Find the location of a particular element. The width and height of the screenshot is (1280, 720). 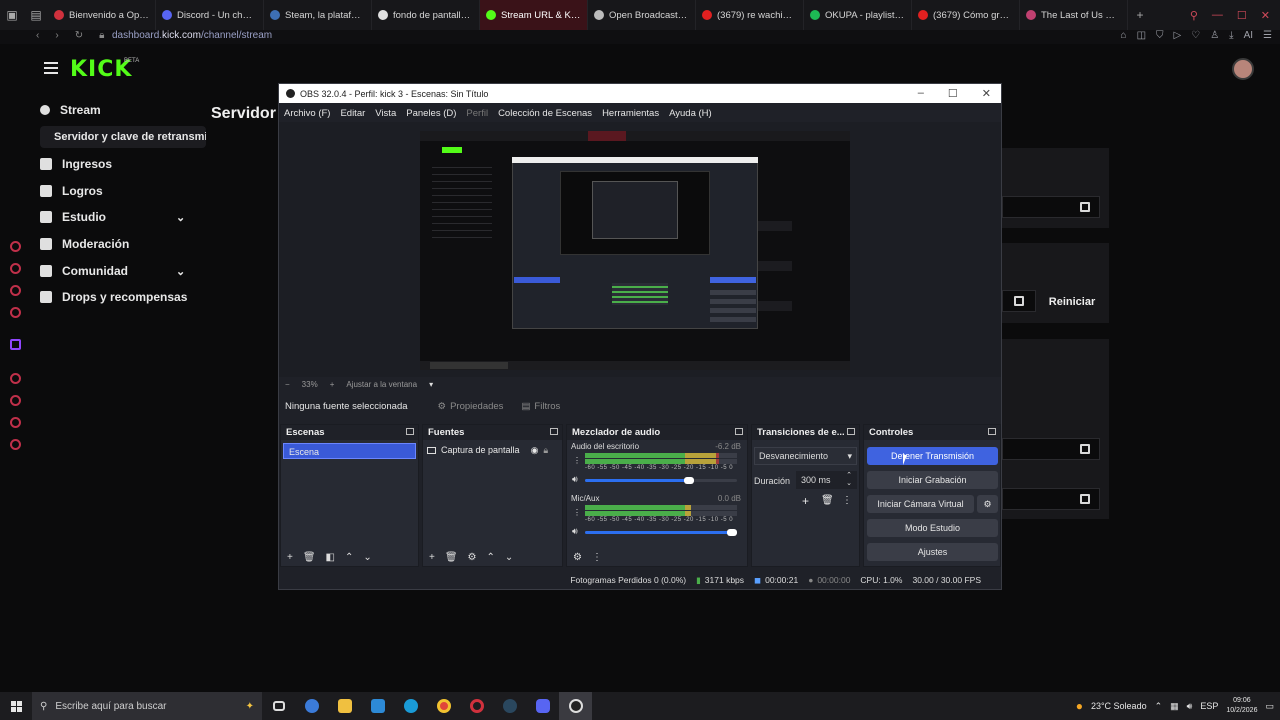

preview-canvas is located at coordinates (635, 250).